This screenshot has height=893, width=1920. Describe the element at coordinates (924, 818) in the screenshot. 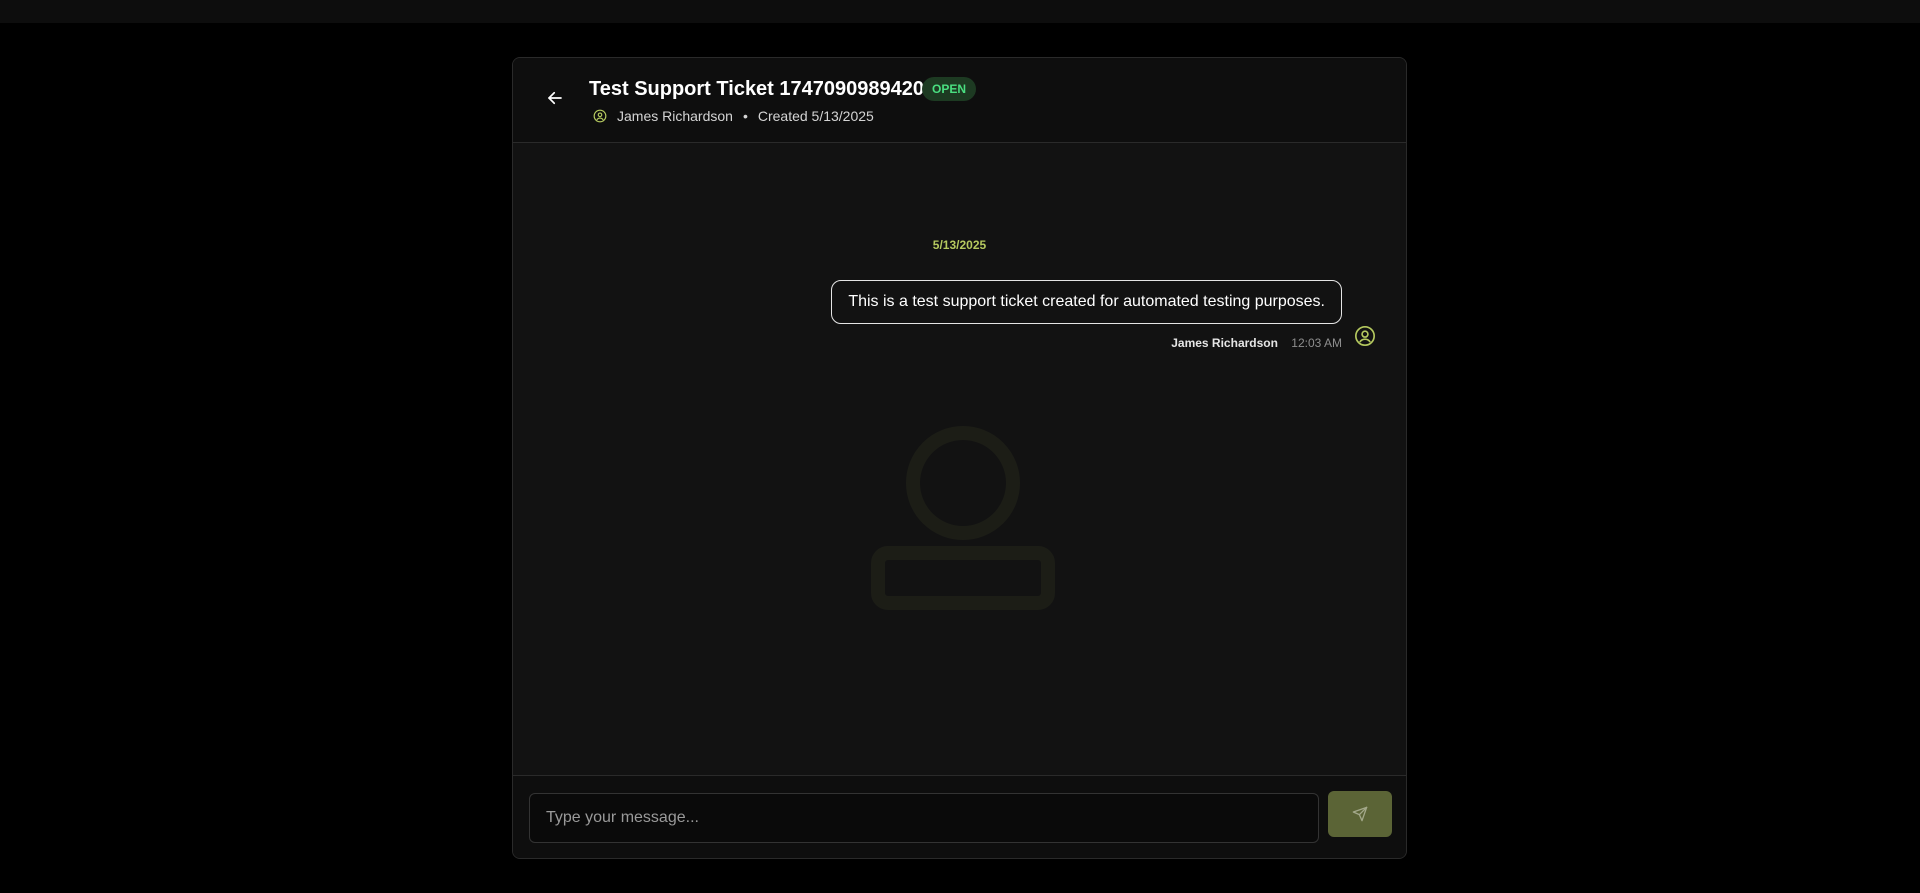

I see `message-input` at that location.